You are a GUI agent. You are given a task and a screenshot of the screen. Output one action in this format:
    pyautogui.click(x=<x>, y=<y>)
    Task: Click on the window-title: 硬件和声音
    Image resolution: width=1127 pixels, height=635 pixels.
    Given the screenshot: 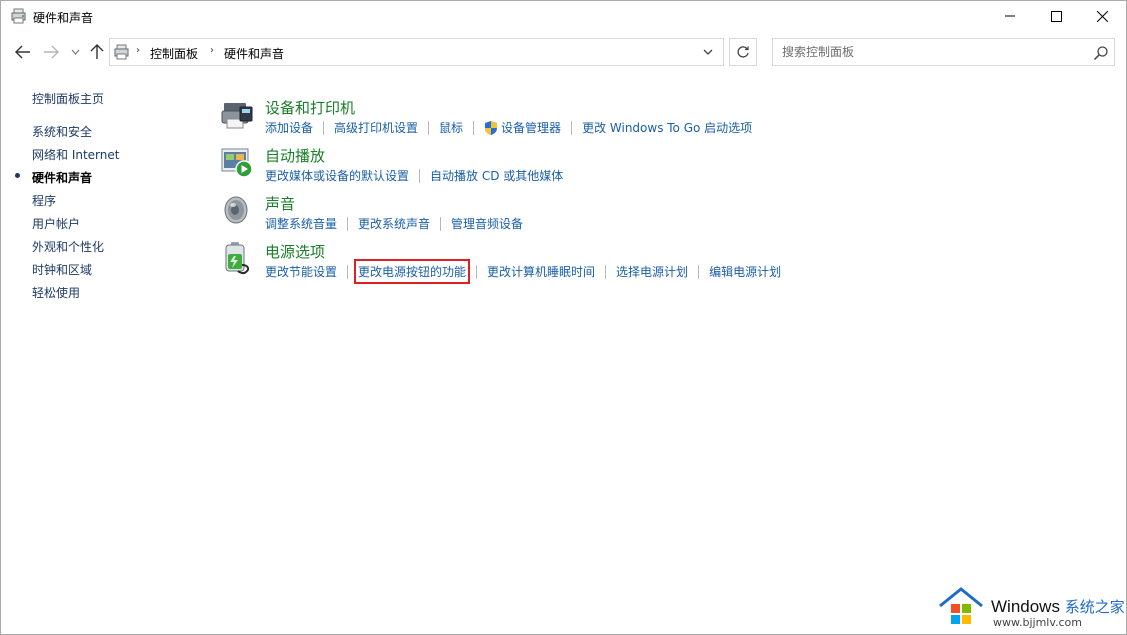 What is the action you would take?
    pyautogui.click(x=63, y=18)
    